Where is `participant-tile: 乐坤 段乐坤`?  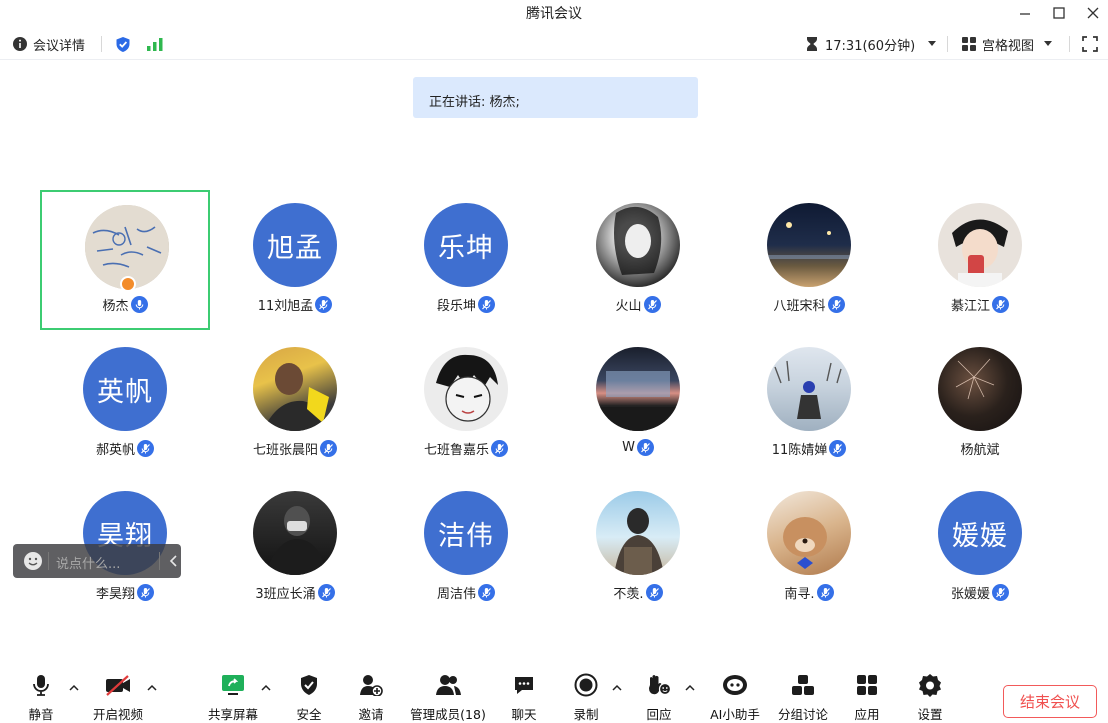
participant-tile: 乐坤 段乐坤 is located at coordinates (466, 260).